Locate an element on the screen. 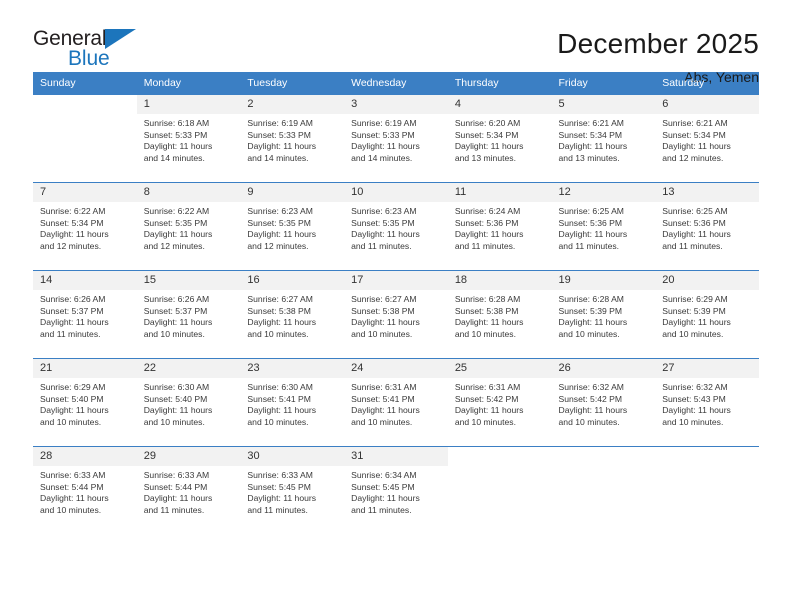 The height and width of the screenshot is (612, 792). day-number: 16 is located at coordinates (292, 280).